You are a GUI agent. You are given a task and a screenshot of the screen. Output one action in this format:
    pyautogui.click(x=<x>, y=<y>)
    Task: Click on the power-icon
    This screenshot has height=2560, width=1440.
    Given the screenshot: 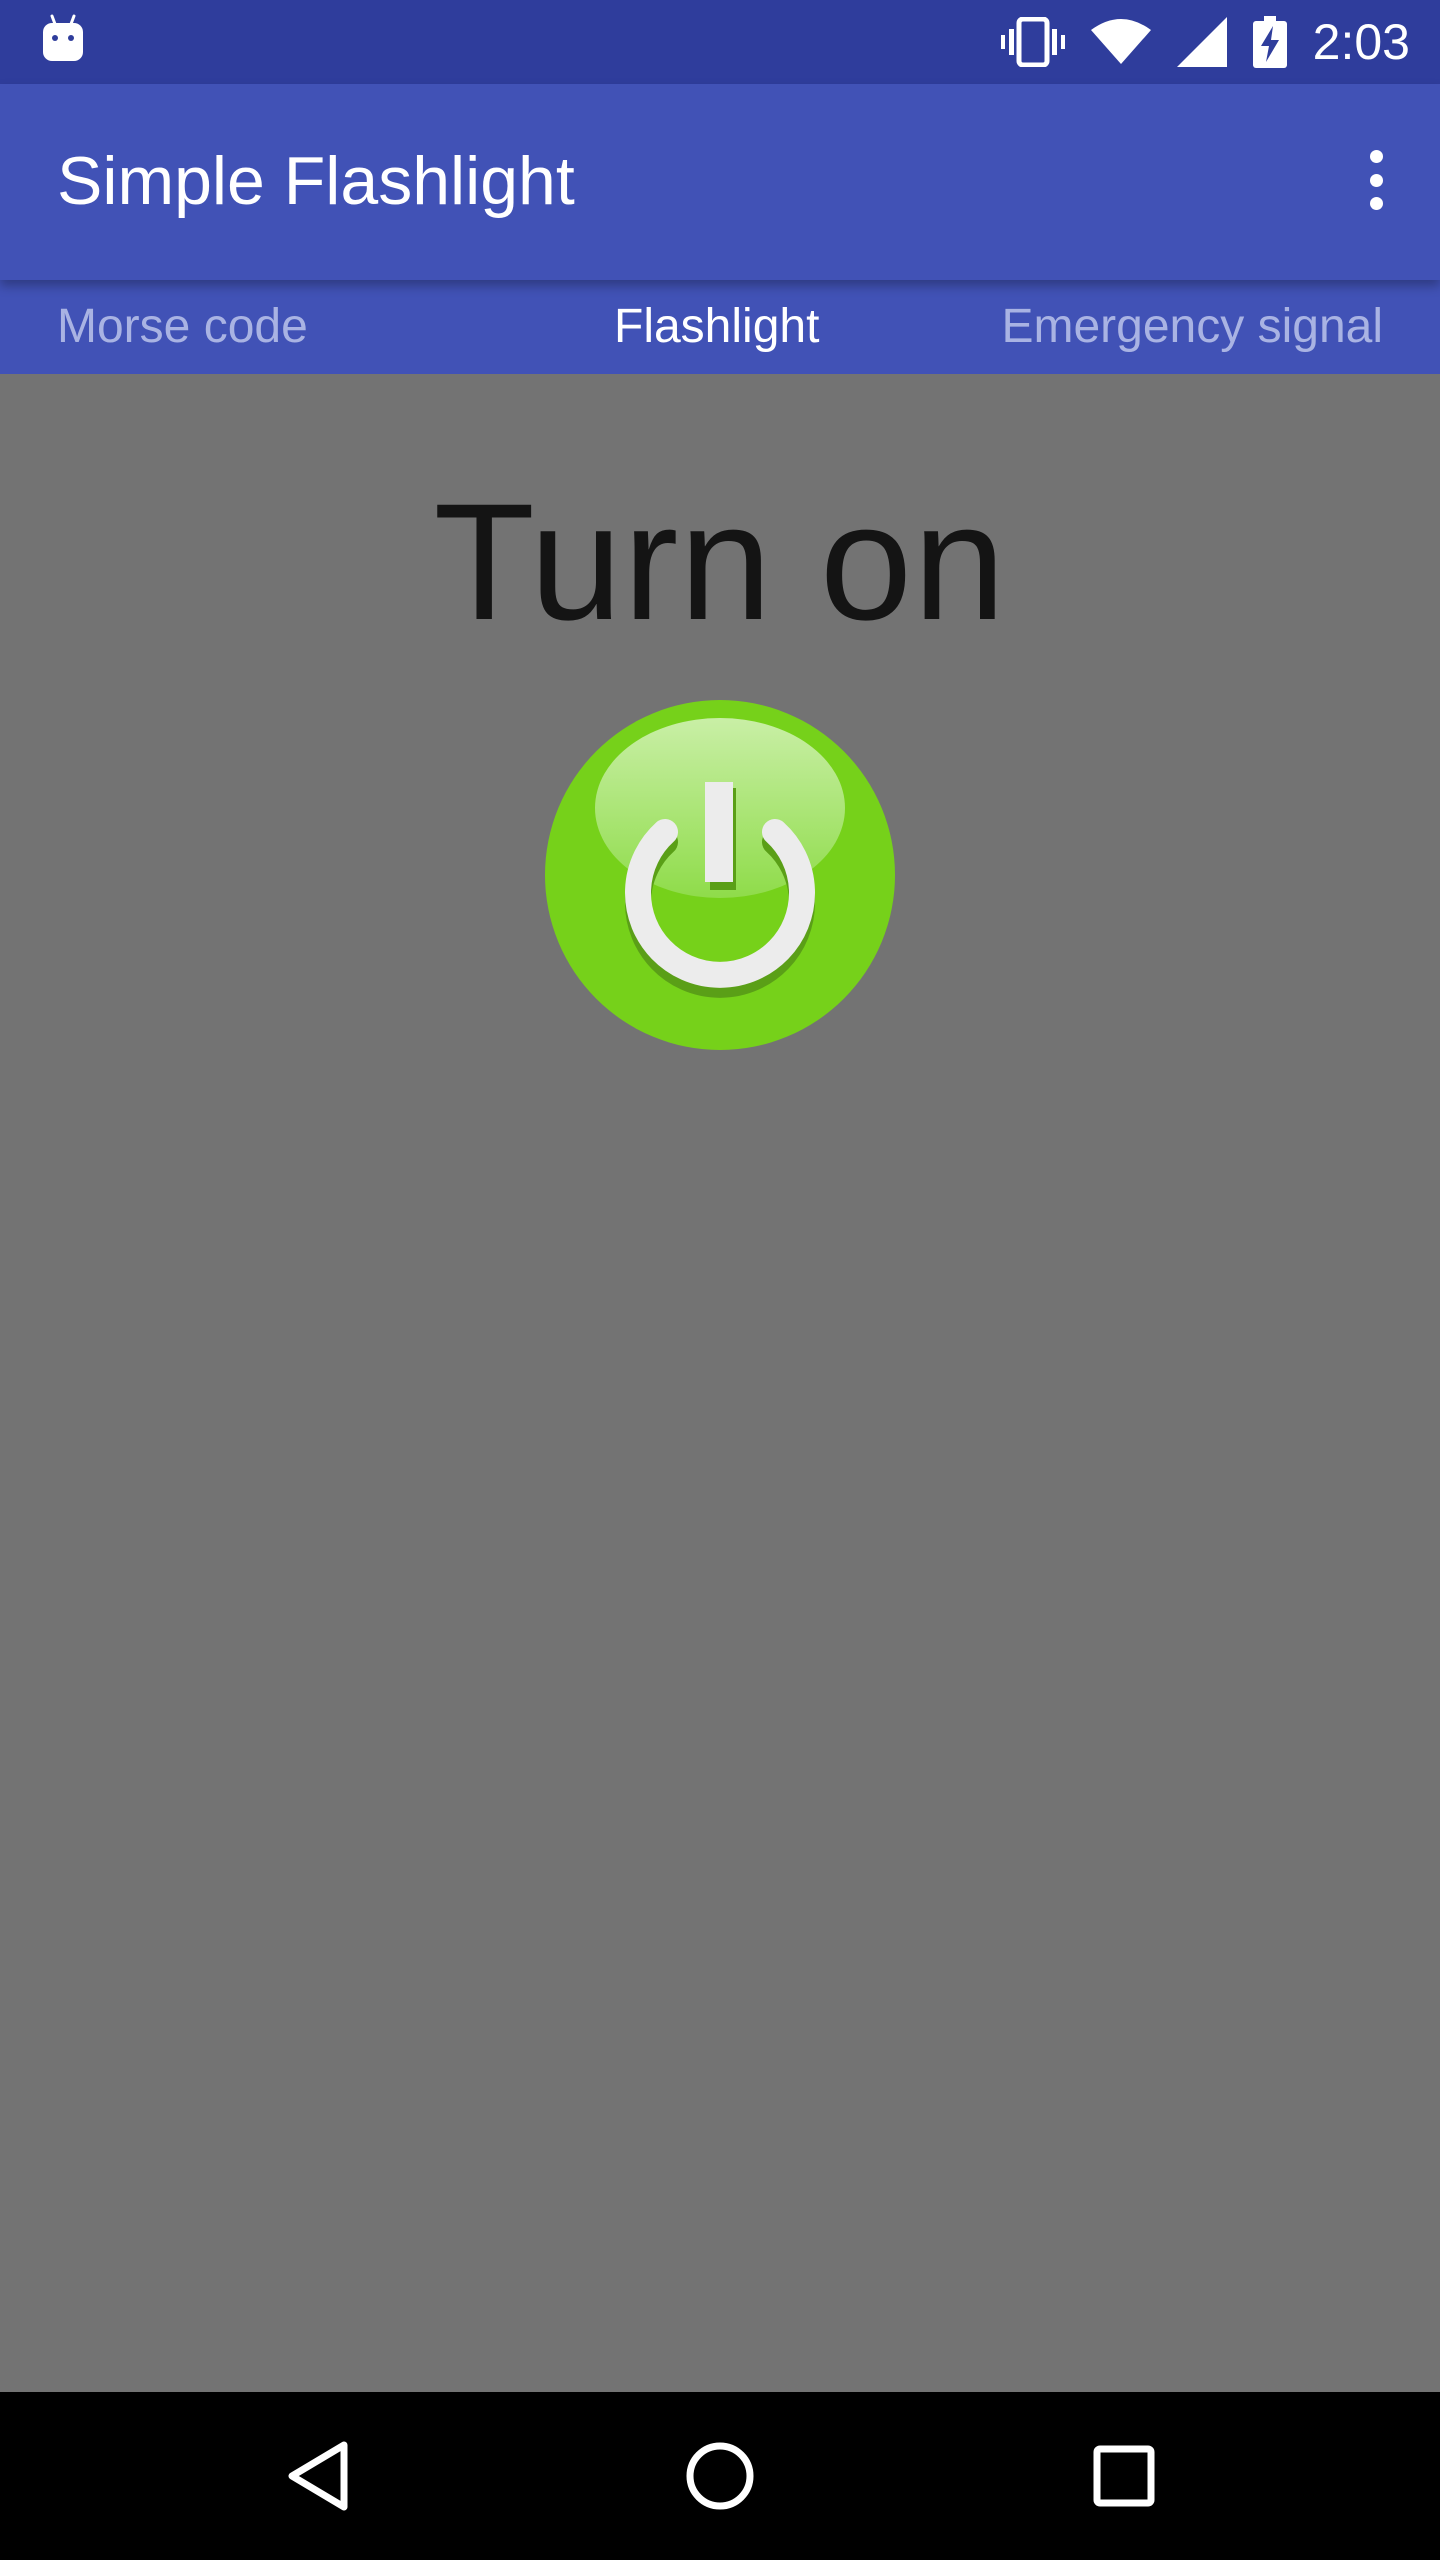 What is the action you would take?
    pyautogui.click(x=720, y=875)
    